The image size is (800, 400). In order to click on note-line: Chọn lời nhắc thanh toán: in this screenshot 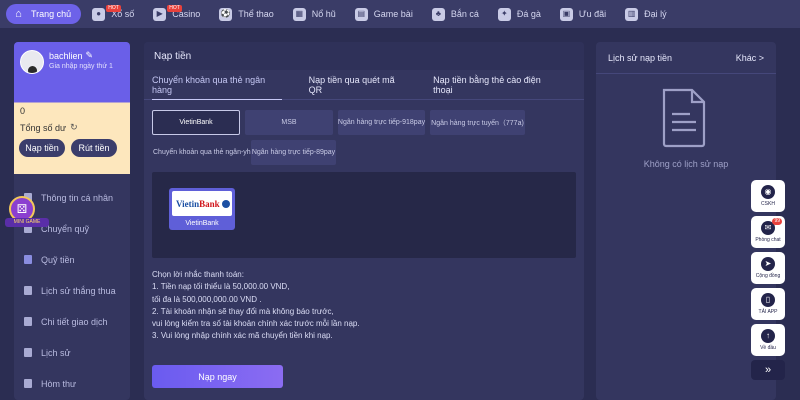, I will do `click(198, 274)`.